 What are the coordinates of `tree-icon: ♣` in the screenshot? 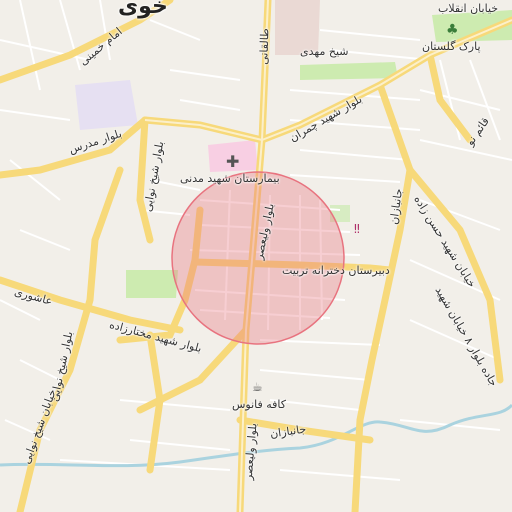 It's located at (452, 30).